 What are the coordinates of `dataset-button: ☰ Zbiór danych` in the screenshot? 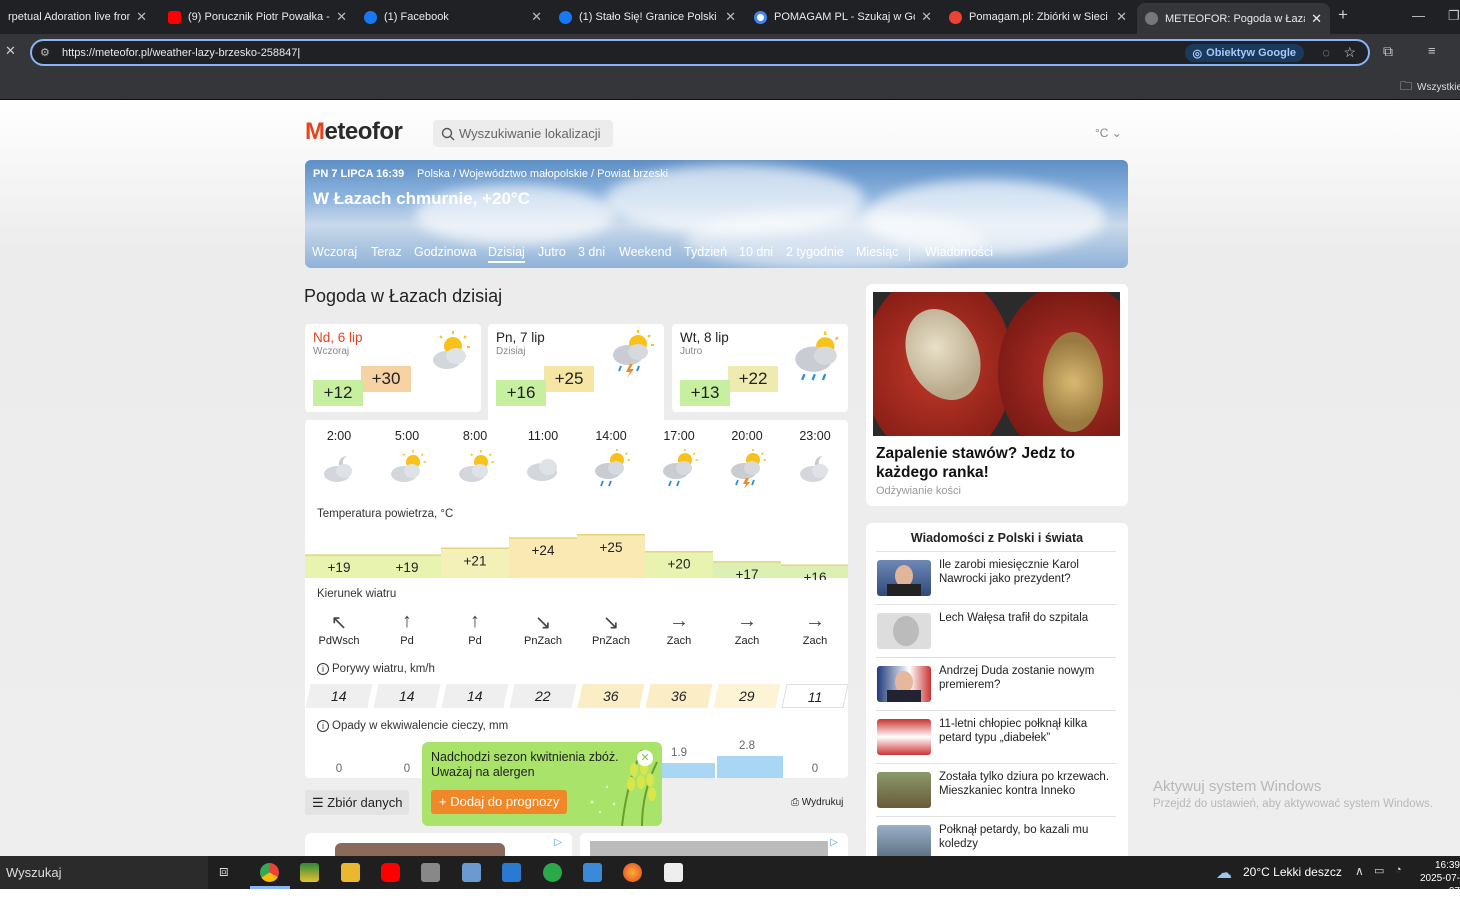 It's located at (357, 802).